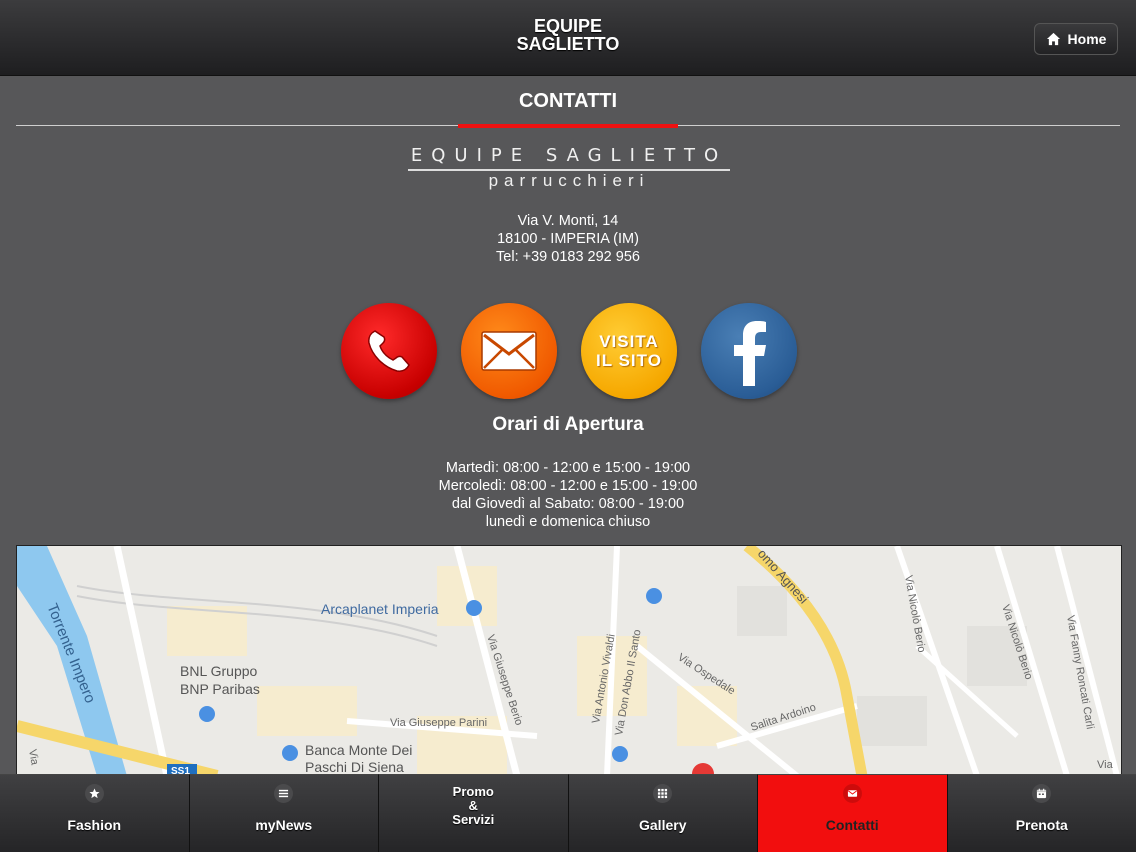  I want to click on address-phone: Tel: +39 0183 292 956, so click(568, 257).